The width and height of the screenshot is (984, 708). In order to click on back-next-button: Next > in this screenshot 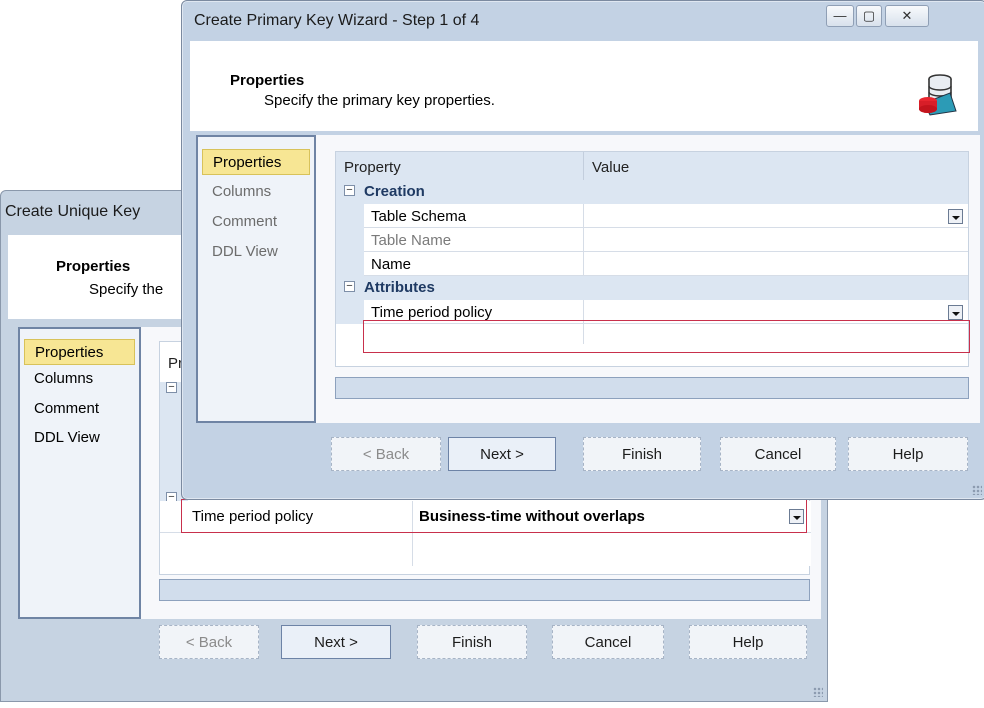, I will do `click(336, 642)`.